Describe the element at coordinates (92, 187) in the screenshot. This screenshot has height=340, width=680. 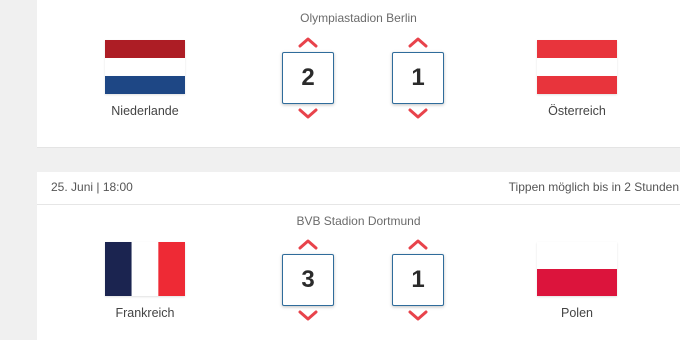
I see `match-date: 25. Juni | 18:00` at that location.